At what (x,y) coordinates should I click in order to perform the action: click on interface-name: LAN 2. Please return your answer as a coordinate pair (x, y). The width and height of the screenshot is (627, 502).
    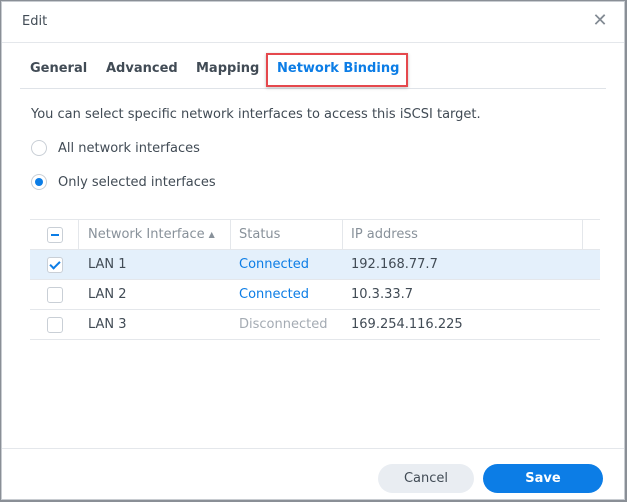
    Looking at the image, I should click on (107, 294).